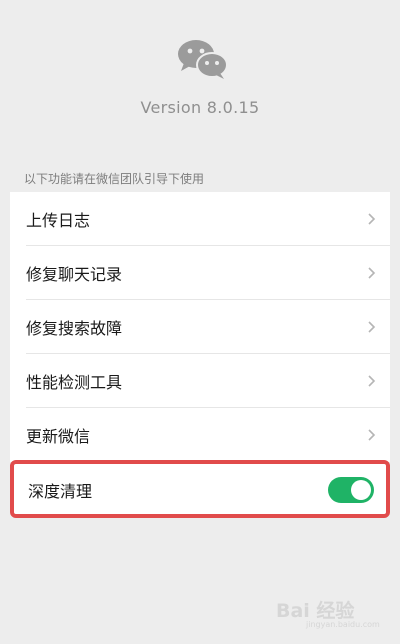 This screenshot has width=400, height=644. I want to click on list-item-update-wechat: 更新微信, so click(200, 435).